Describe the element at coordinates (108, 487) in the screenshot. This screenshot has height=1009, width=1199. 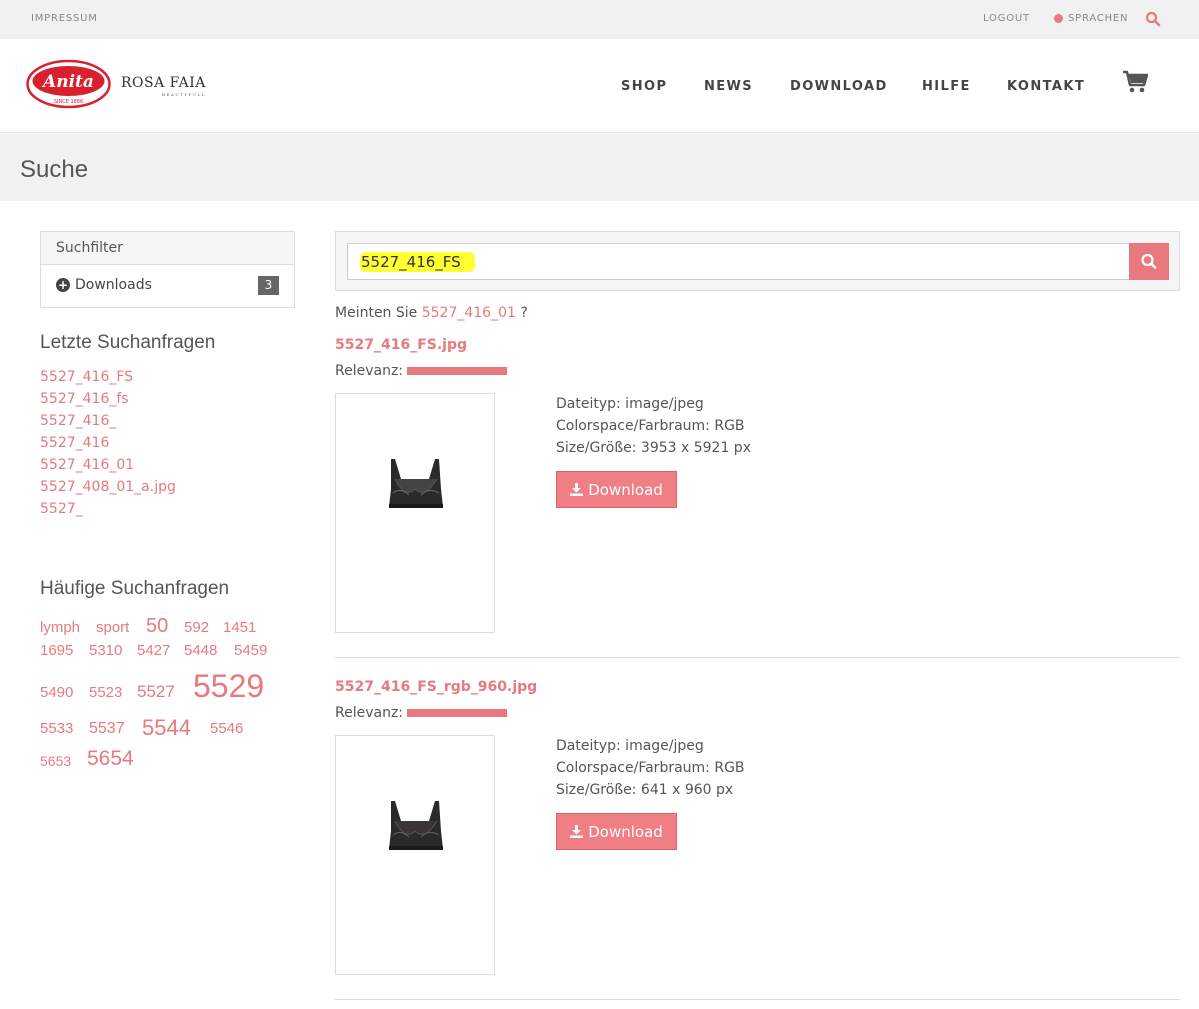
I see `recent-search-link: 5527_408_01_a.jpg` at that location.